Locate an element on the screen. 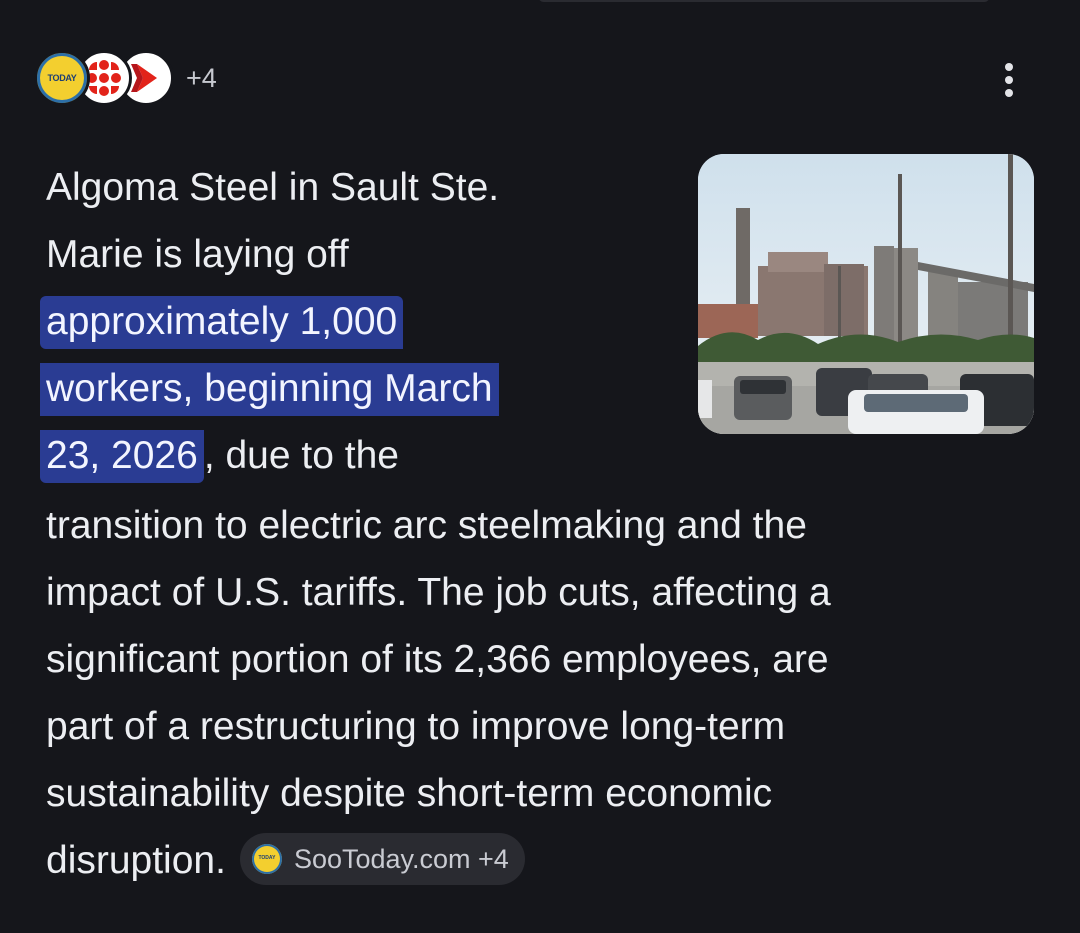 This screenshot has height=933, width=1080. highlighted-text: 23, 2026 is located at coordinates (122, 456).